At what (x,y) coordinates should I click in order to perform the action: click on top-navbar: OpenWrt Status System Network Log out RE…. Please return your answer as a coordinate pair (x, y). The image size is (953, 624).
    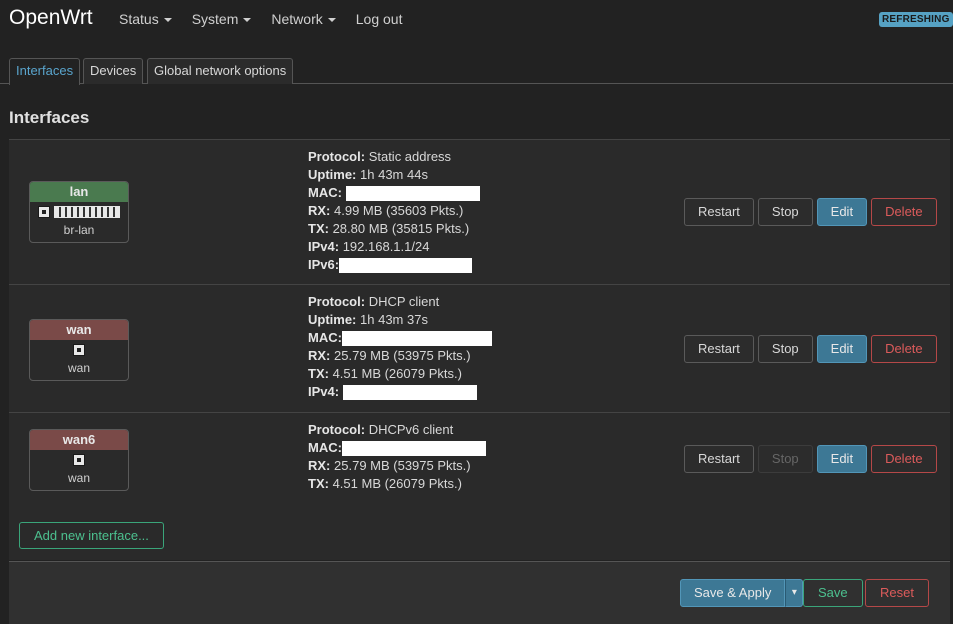
    Looking at the image, I should click on (476, 20).